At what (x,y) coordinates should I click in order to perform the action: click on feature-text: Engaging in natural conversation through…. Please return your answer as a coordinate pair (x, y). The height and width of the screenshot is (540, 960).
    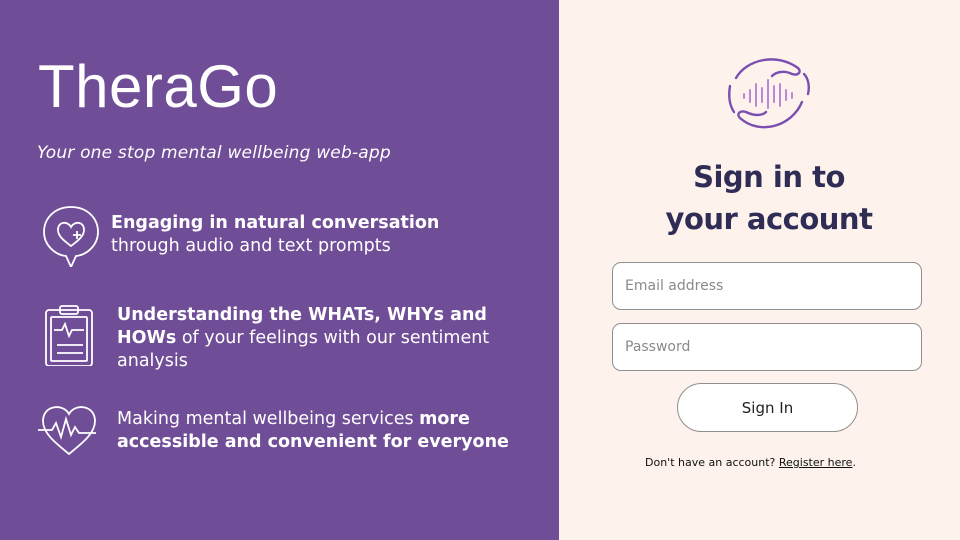
    Looking at the image, I should click on (311, 235).